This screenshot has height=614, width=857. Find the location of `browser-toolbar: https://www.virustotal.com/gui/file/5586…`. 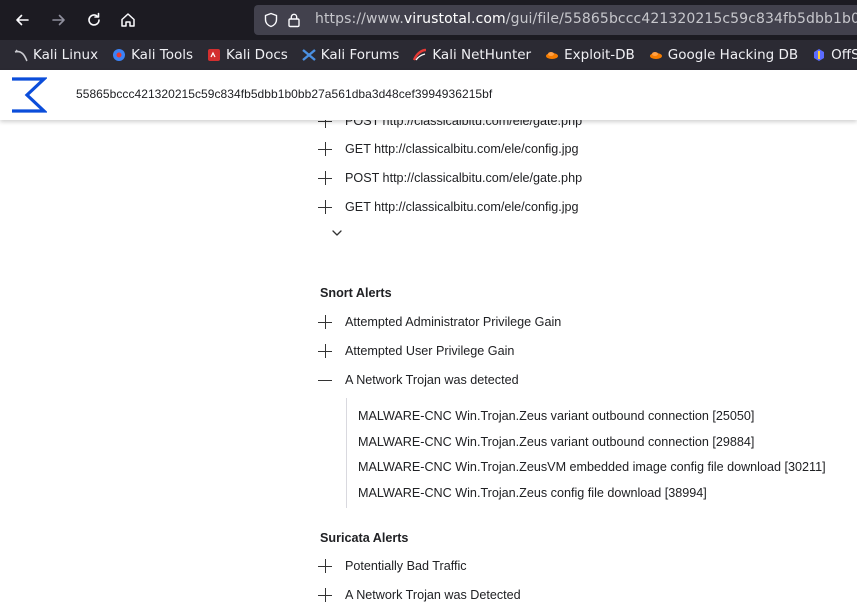

browser-toolbar: https://www.virustotal.com/gui/file/5586… is located at coordinates (428, 20).